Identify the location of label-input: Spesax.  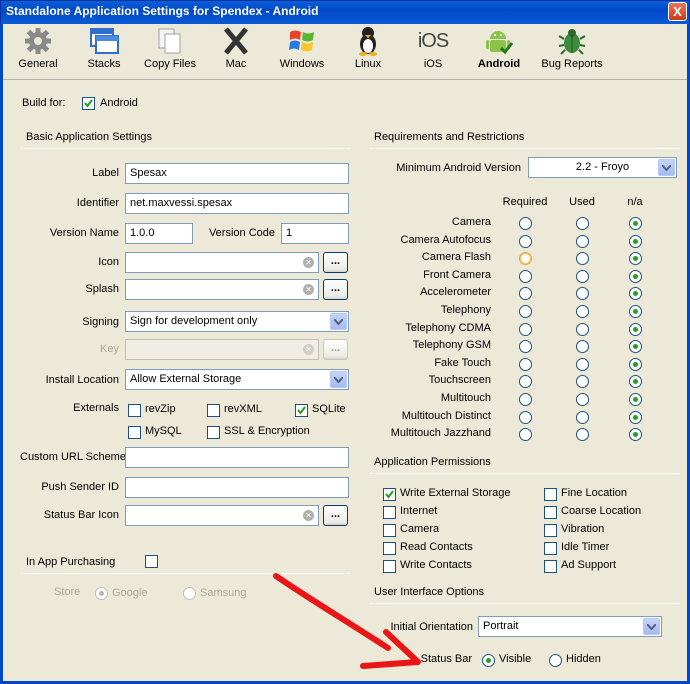
(237, 173).